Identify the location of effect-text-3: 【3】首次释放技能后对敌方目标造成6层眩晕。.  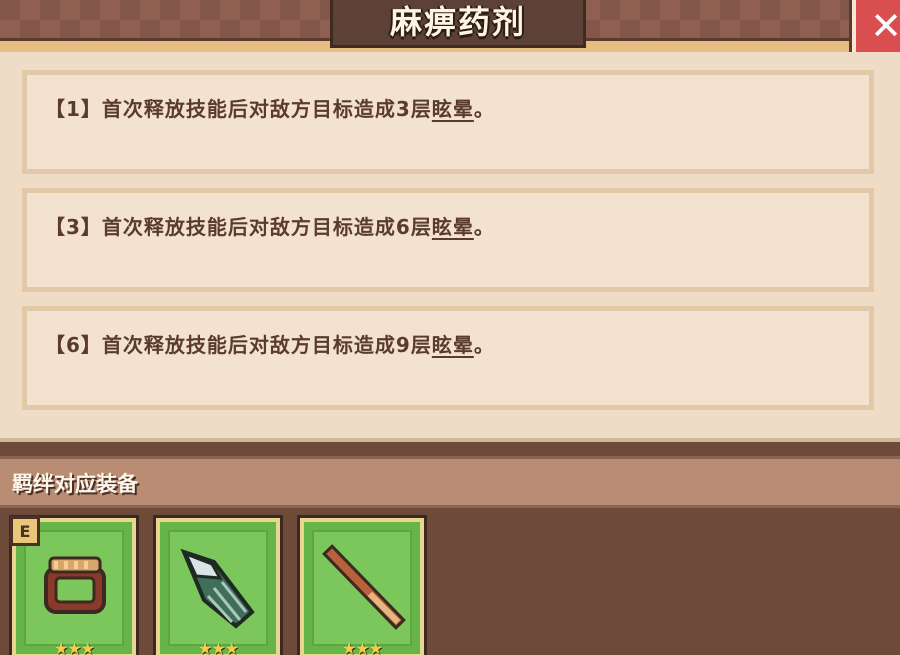
(270, 227).